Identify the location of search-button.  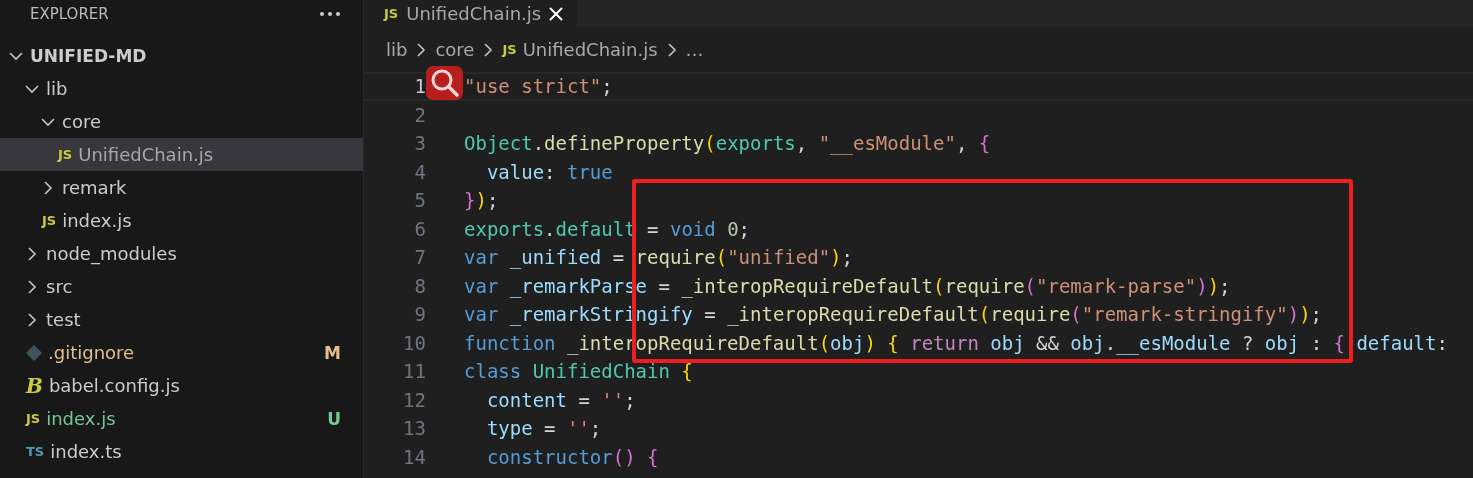
(444, 83).